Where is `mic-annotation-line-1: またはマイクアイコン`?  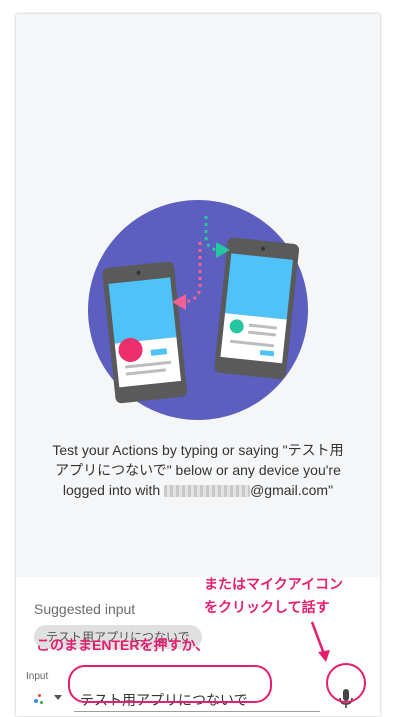 mic-annotation-line-1: またはマイクアイコン is located at coordinates (274, 584).